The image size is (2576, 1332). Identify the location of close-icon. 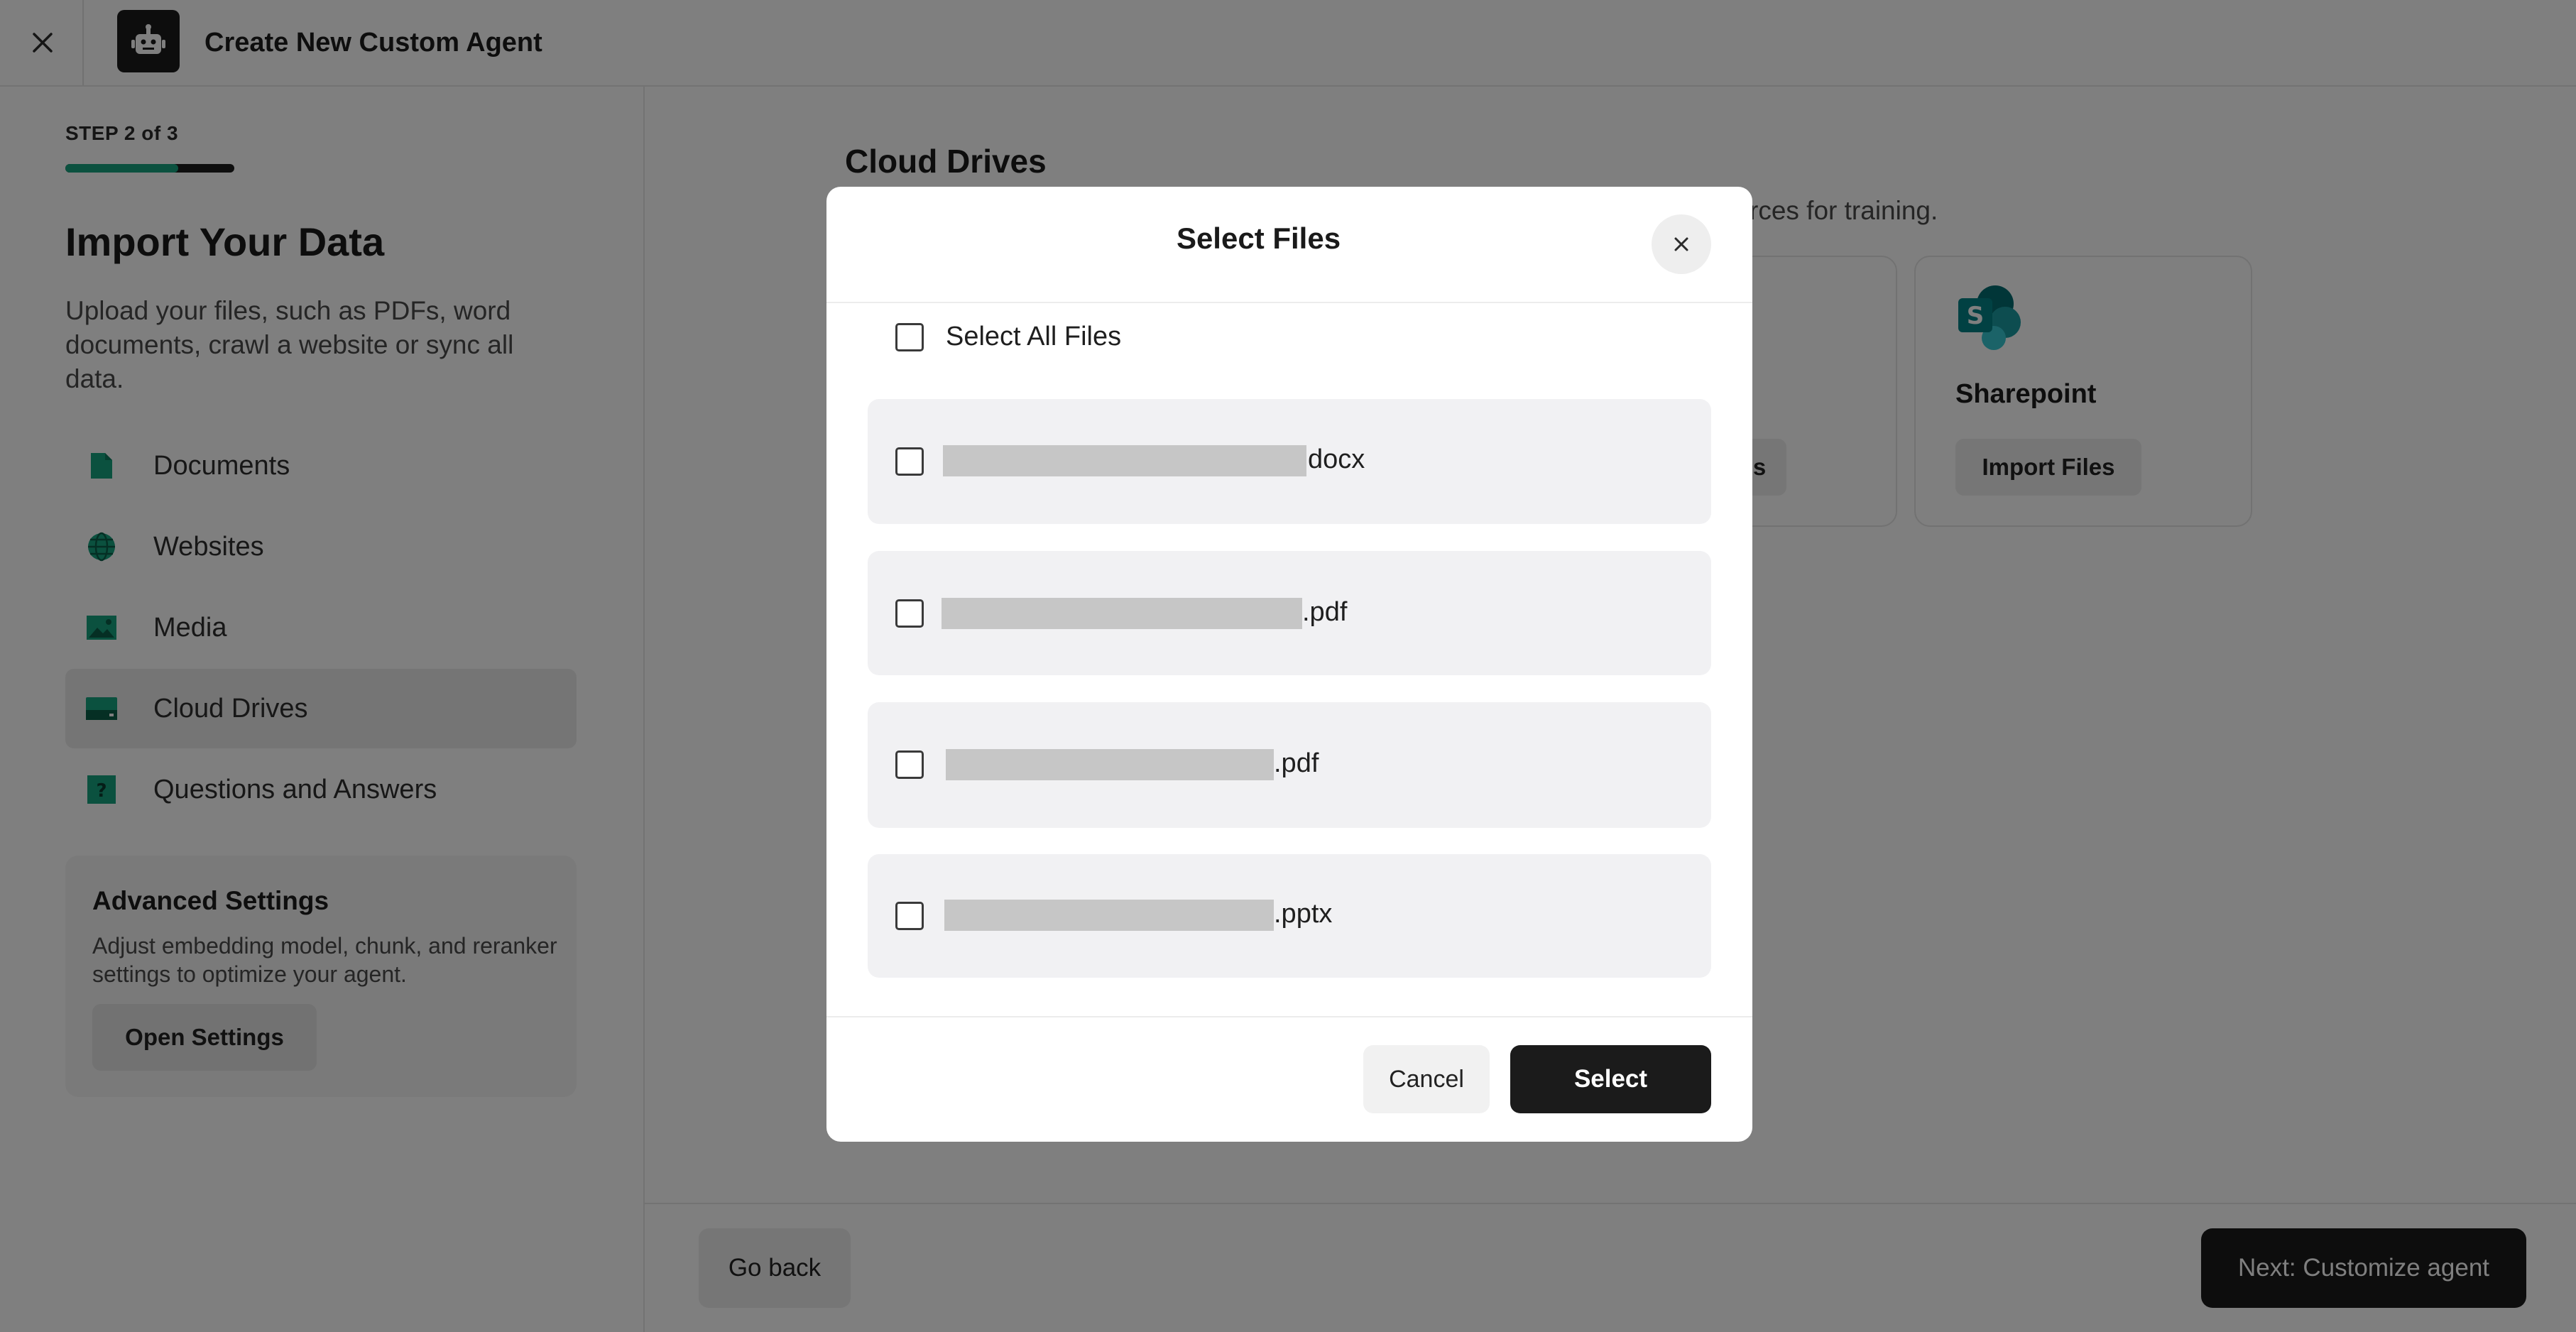
(1681, 244).